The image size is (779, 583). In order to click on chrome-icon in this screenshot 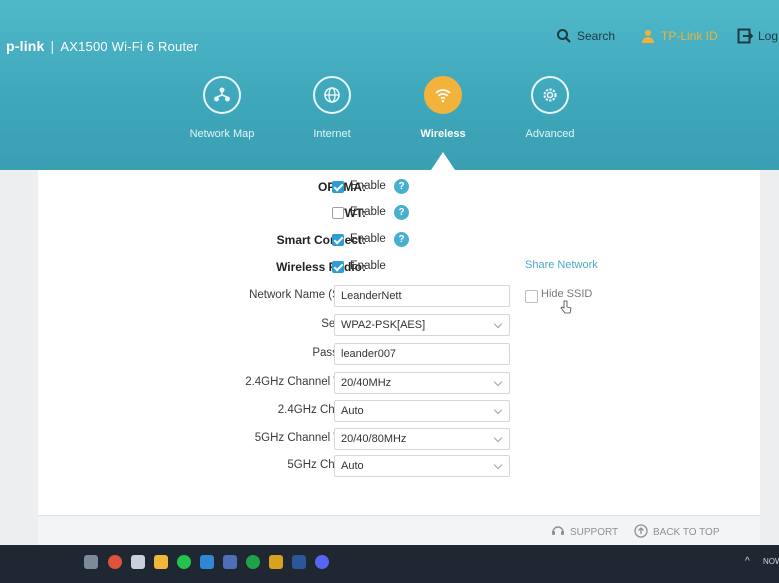, I will do `click(253, 562)`.